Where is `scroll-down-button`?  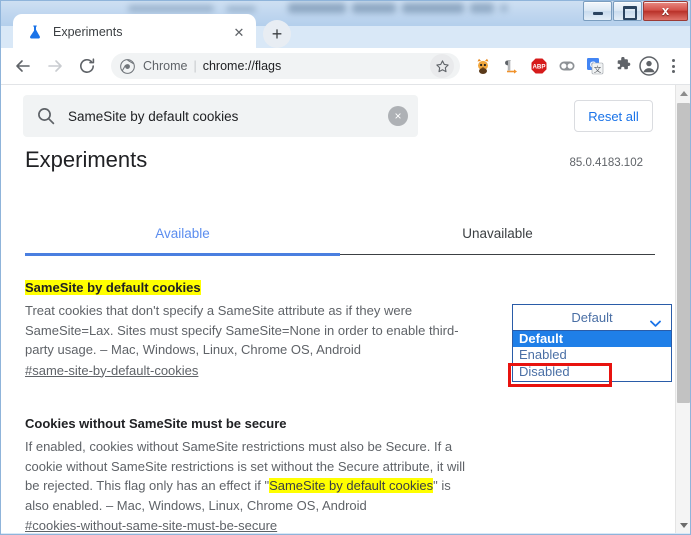 scroll-down-button is located at coordinates (683, 525).